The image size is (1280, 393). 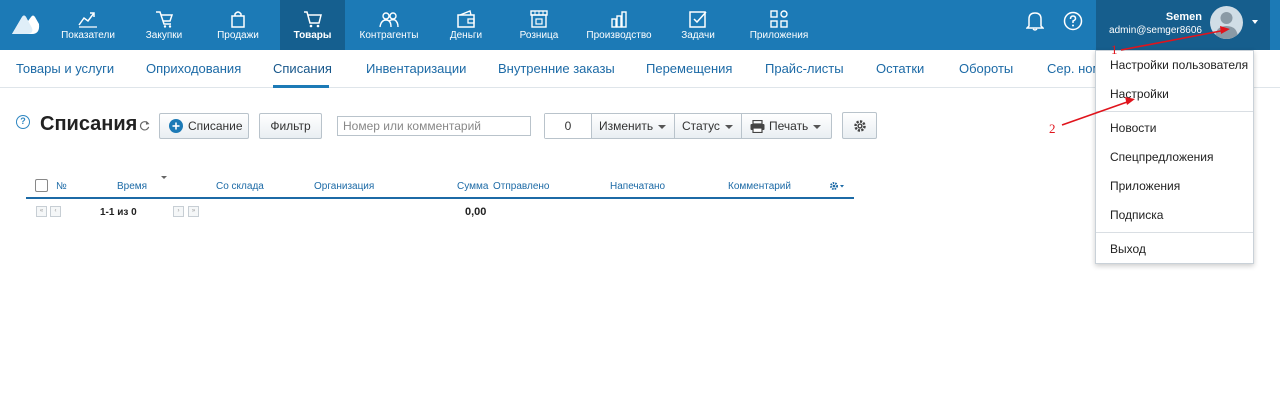 What do you see at coordinates (41, 211) in the screenshot?
I see `first-page-icon: «` at bounding box center [41, 211].